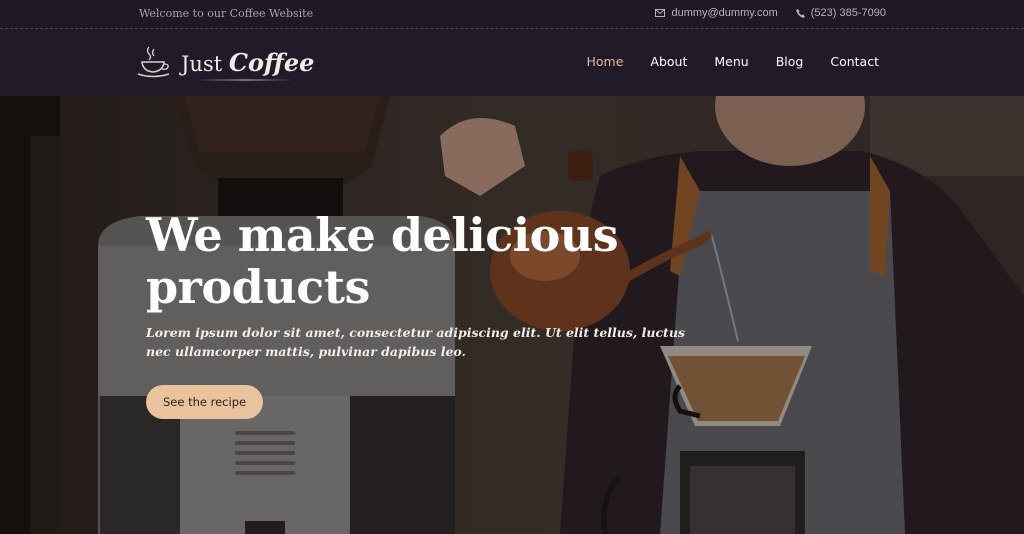  What do you see at coordinates (848, 13) in the screenshot?
I see `phone-text: (523) 385-7090` at bounding box center [848, 13].